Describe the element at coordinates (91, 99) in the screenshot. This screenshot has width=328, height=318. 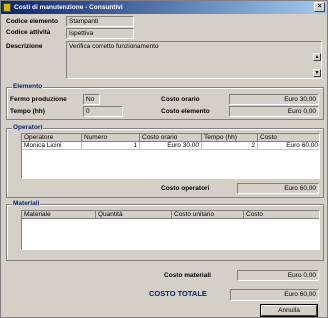
I see `fermo-produzione-field: No` at that location.